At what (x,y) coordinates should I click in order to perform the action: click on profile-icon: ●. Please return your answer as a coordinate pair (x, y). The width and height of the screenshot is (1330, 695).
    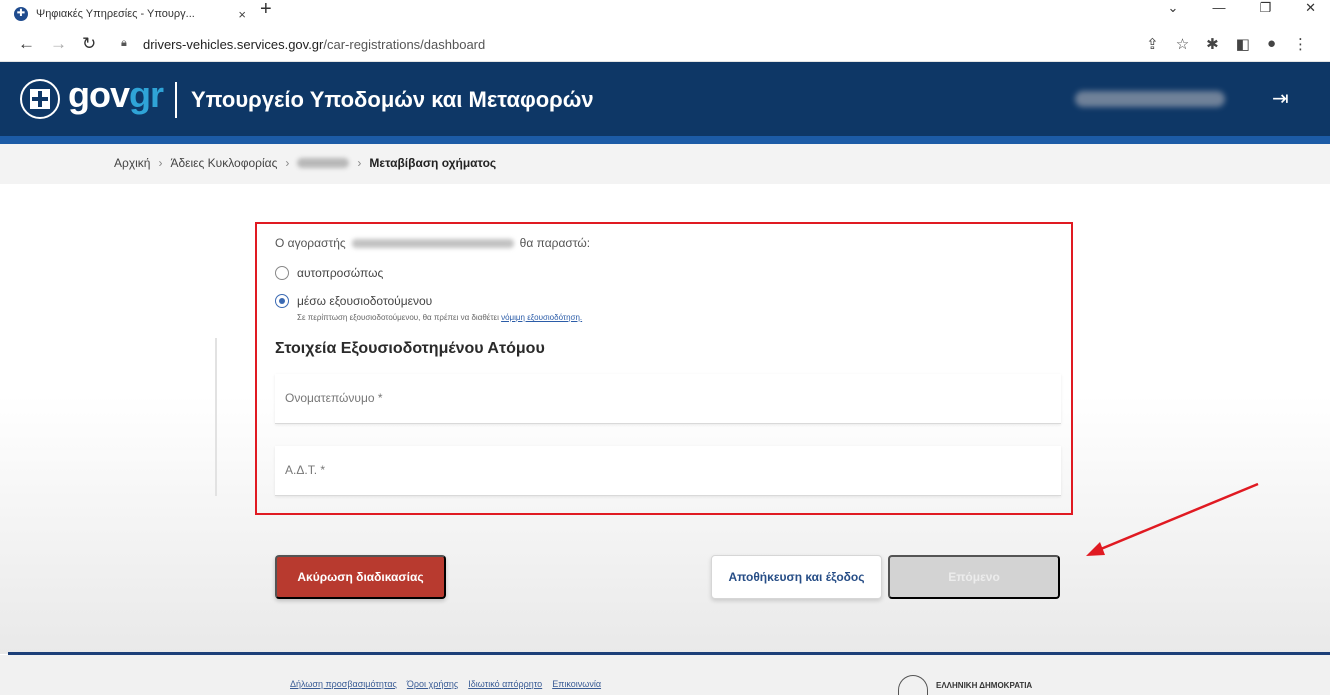
    Looking at the image, I should click on (1271, 44).